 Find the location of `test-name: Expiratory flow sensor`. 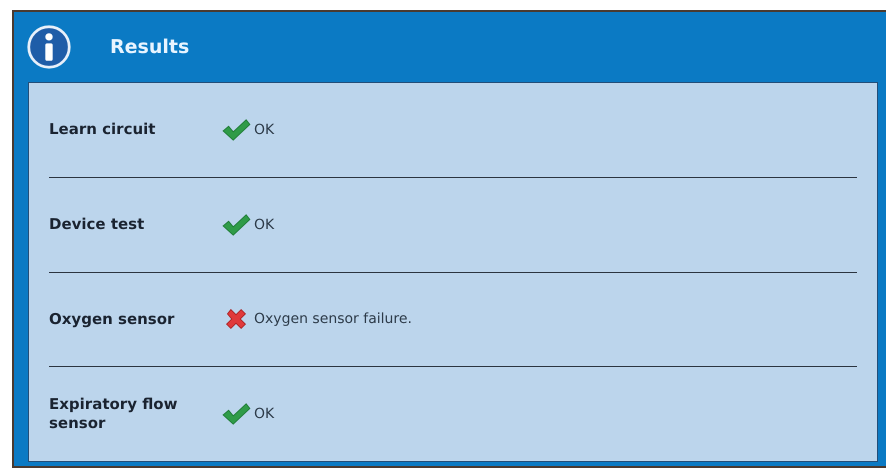

test-name: Expiratory flow sensor is located at coordinates (113, 414).